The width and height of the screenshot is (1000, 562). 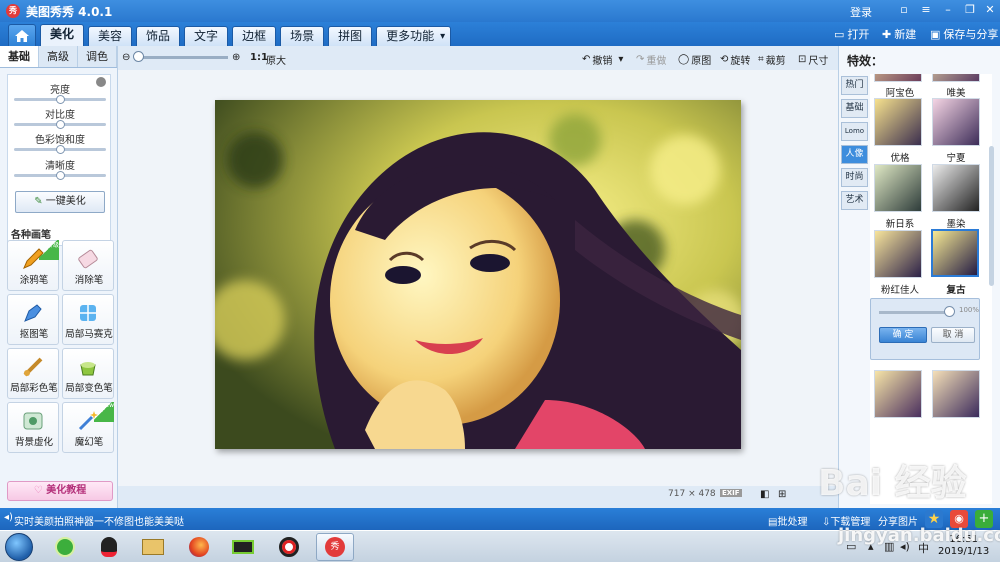 I want to click on image-toolbar: ⊖ ⊕ 1:1 原大 ↶ 撤销 ▾ ↷ 重做 ◯ 原图 ⟲ 旋转 ⌗ 裁剪 ⊡ 尺寸, so click(x=478, y=58).